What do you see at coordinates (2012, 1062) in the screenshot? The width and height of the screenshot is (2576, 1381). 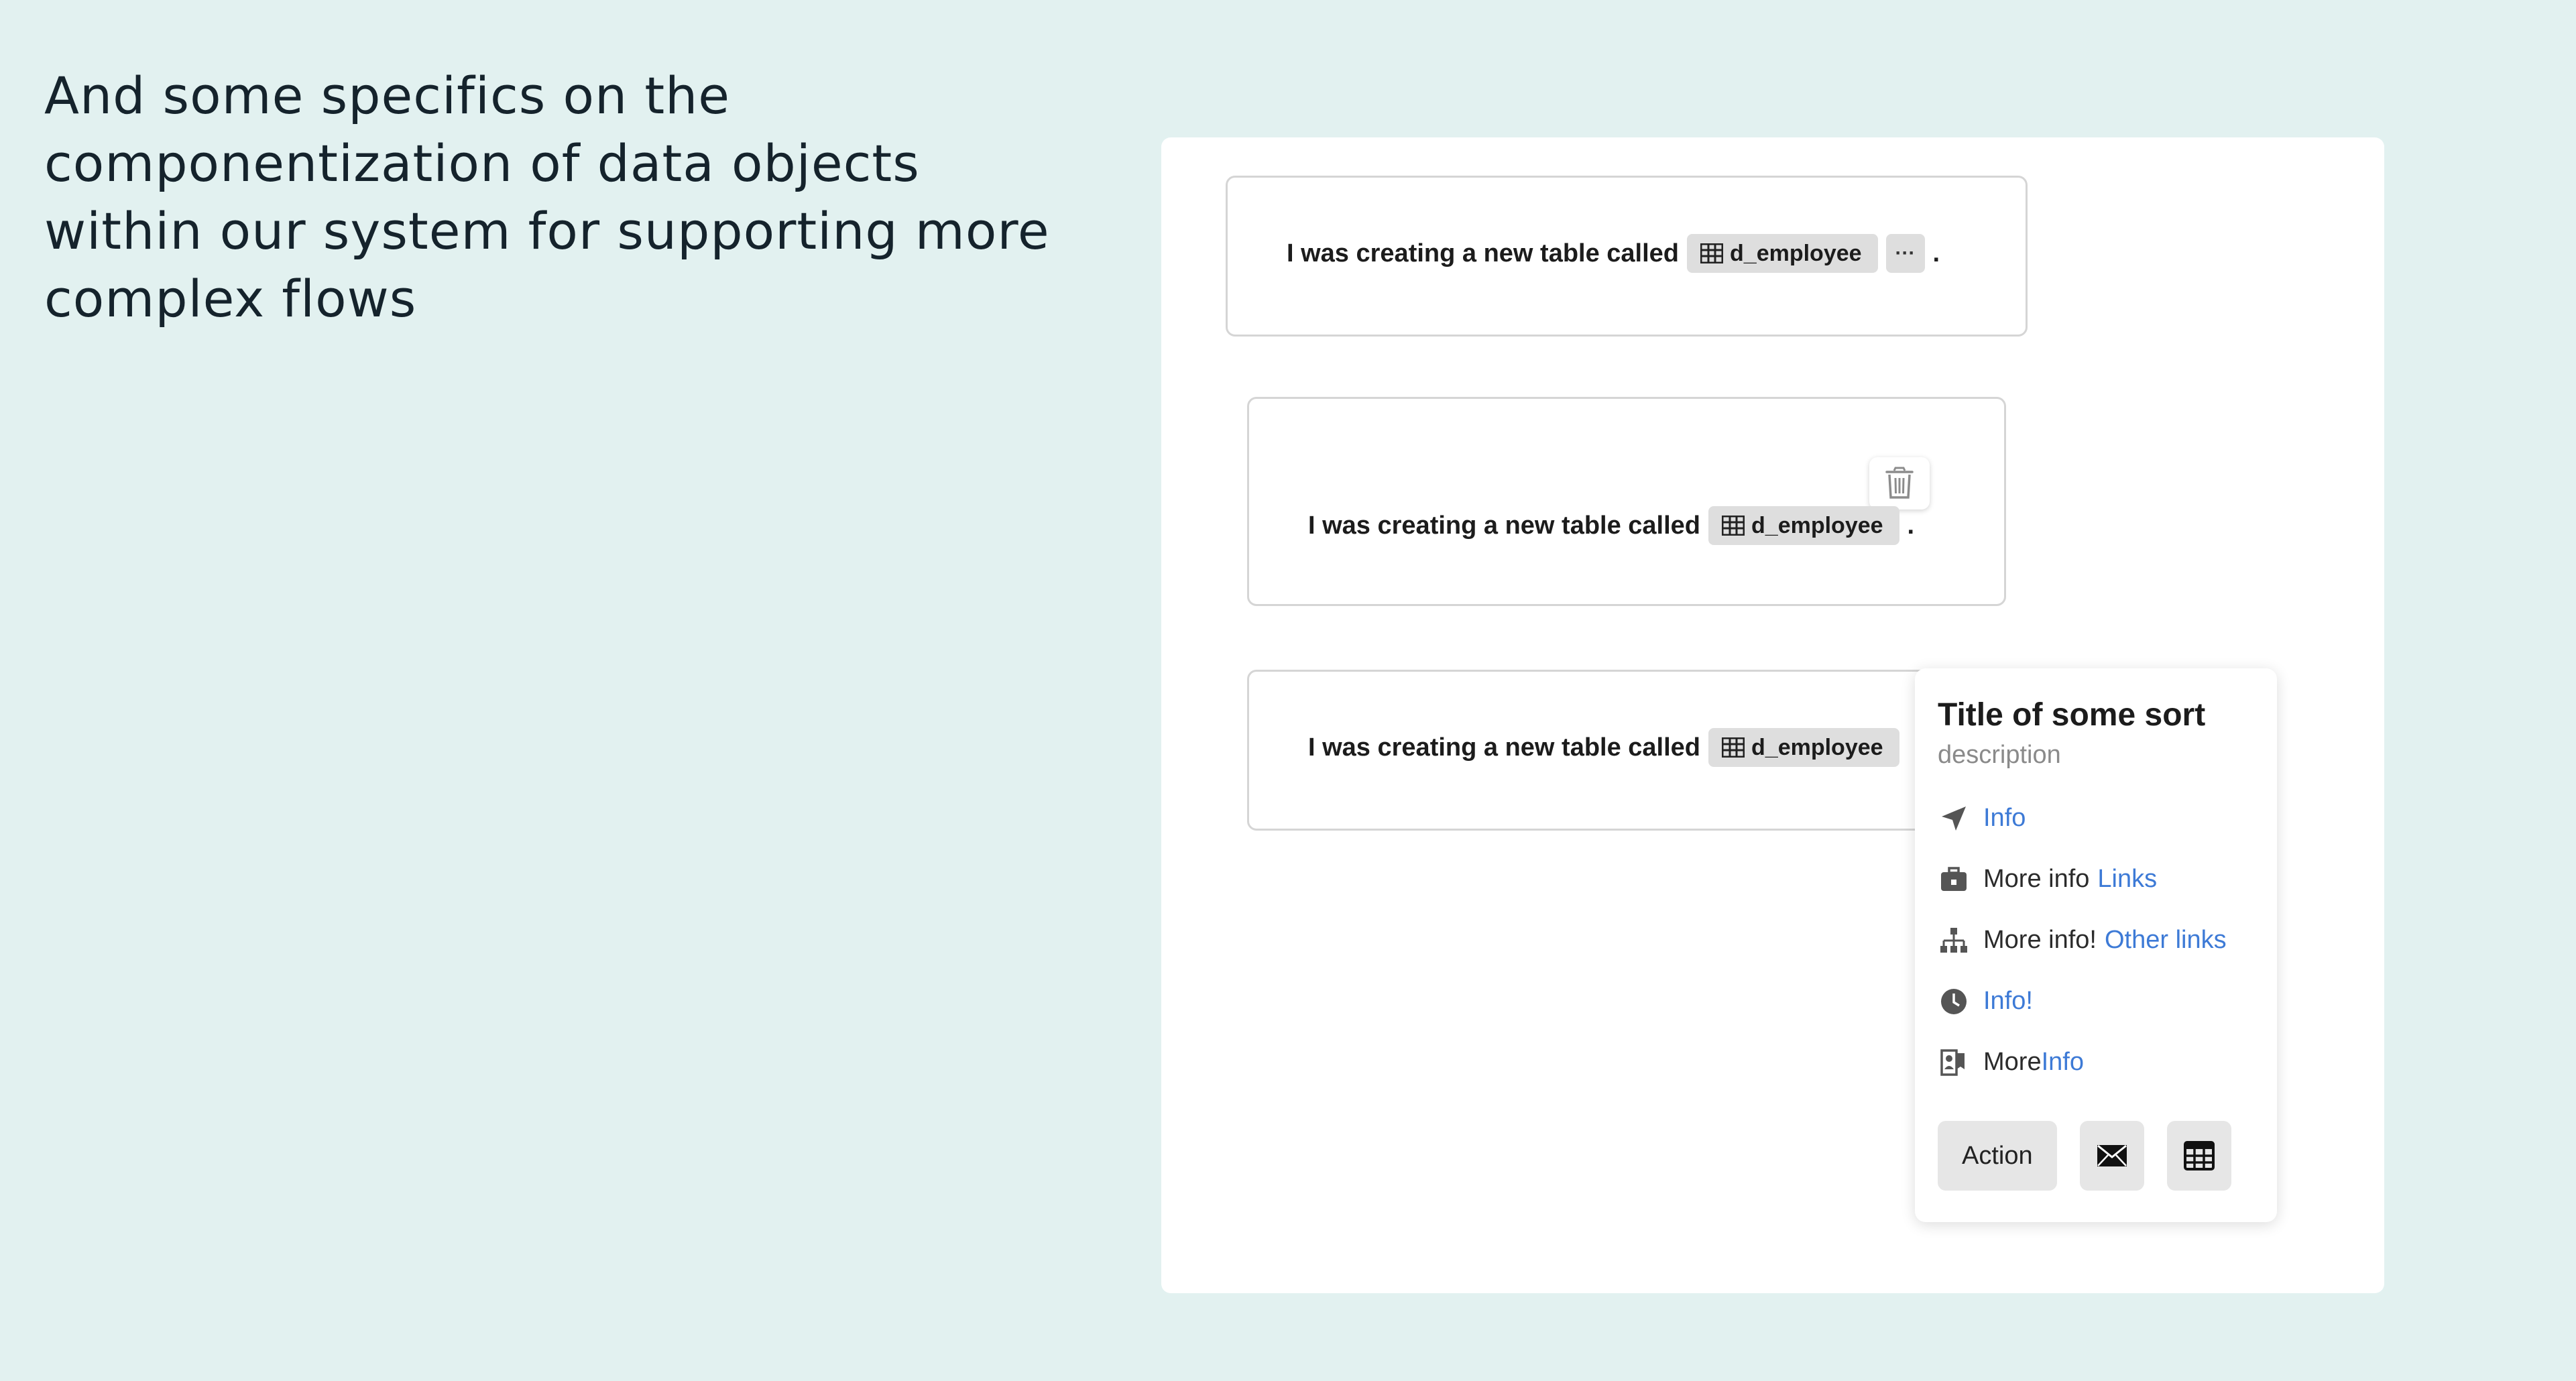 I see `row-text: More` at bounding box center [2012, 1062].